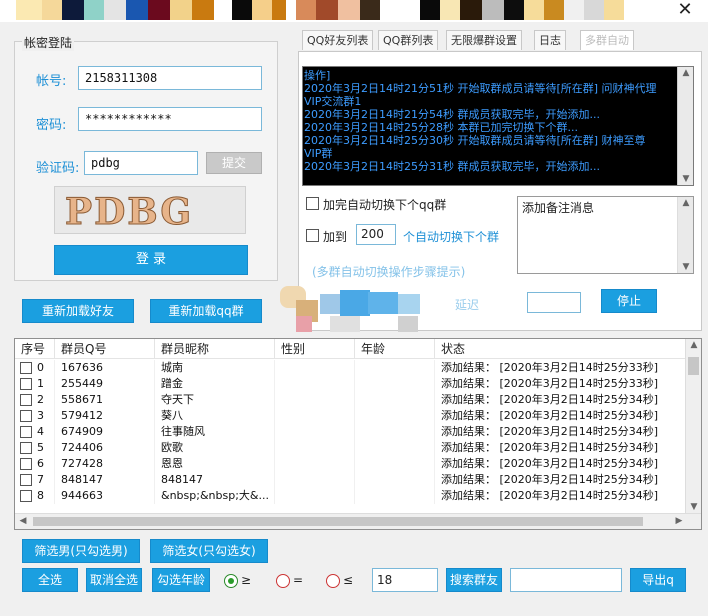  What do you see at coordinates (170, 78) in the screenshot?
I see `account-field: 2158311308` at bounding box center [170, 78].